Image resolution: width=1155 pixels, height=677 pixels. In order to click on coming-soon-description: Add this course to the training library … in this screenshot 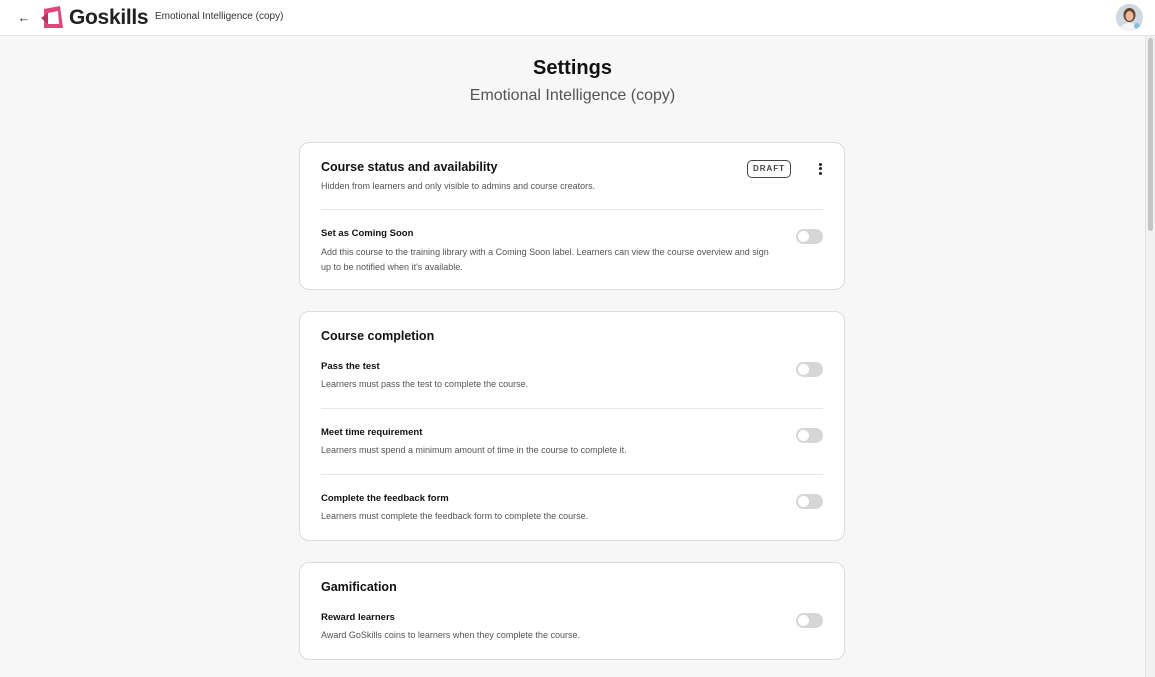, I will do `click(545, 259)`.